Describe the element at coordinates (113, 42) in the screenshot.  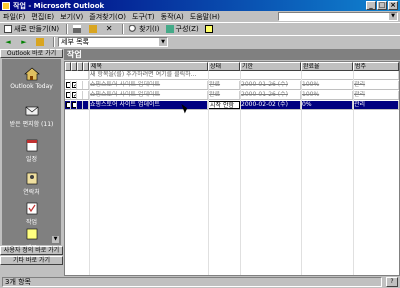
I see `current-view-select: 세부 목록 ▼` at that location.